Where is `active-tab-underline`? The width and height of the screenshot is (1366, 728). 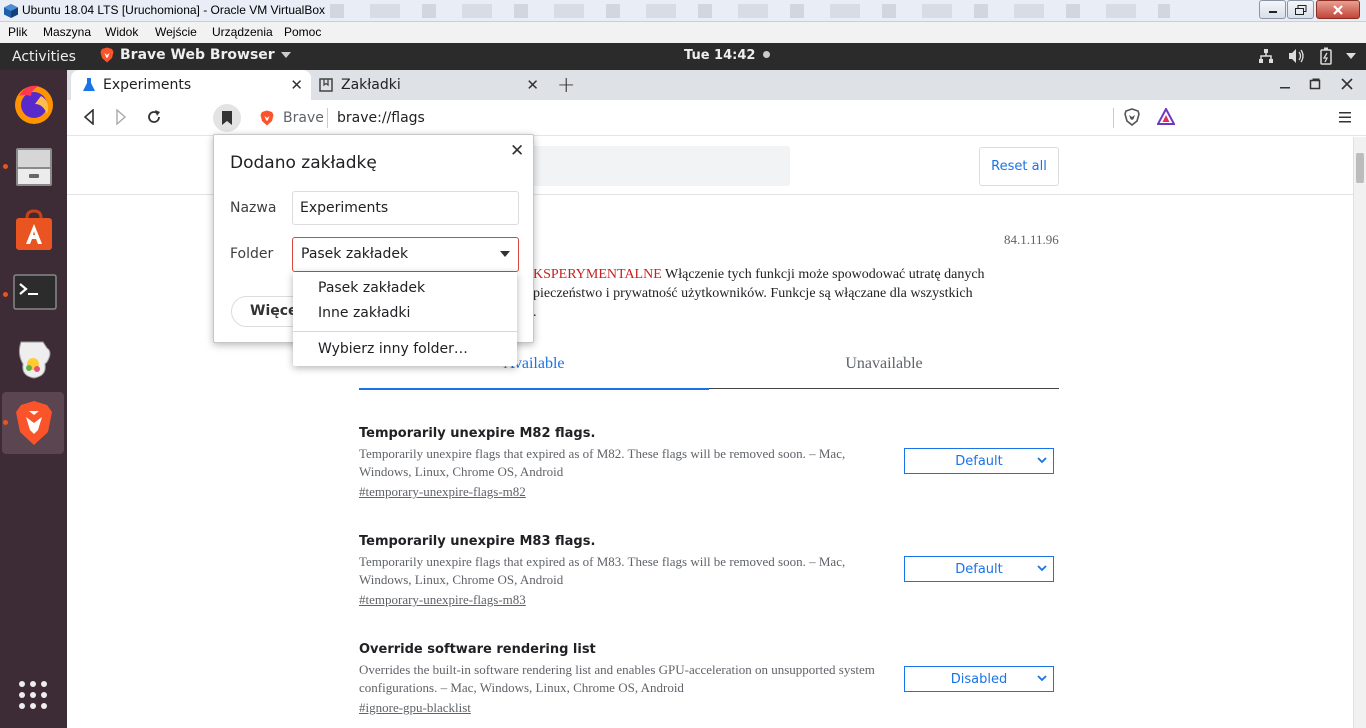 active-tab-underline is located at coordinates (534, 389).